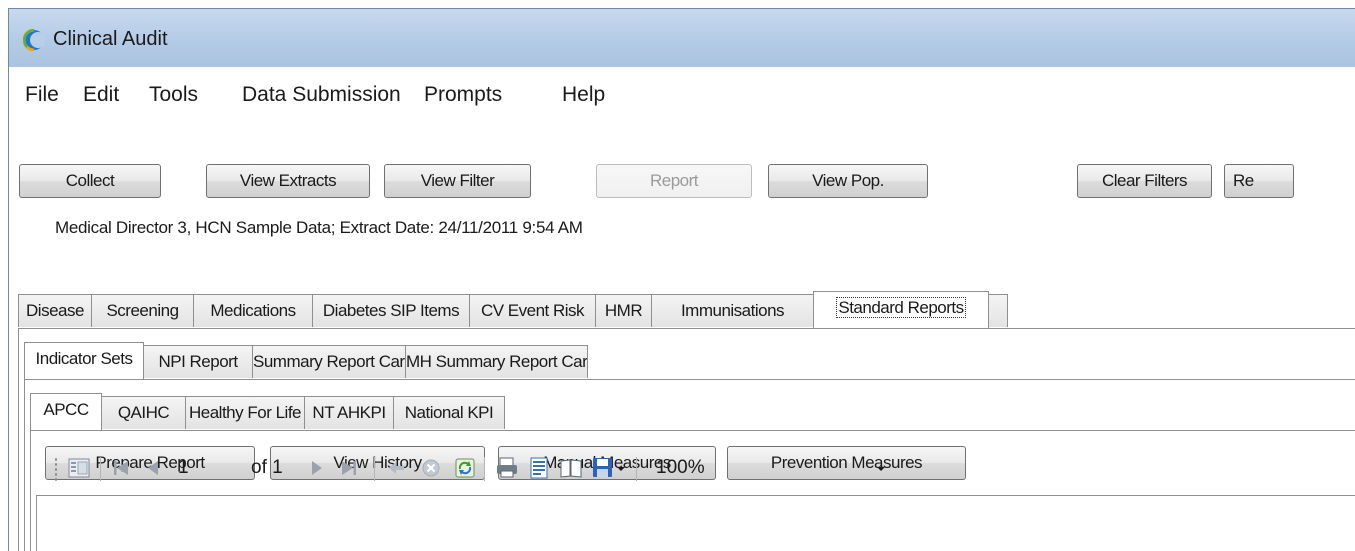  Describe the element at coordinates (90, 181) in the screenshot. I see `collect-button: Collect` at that location.